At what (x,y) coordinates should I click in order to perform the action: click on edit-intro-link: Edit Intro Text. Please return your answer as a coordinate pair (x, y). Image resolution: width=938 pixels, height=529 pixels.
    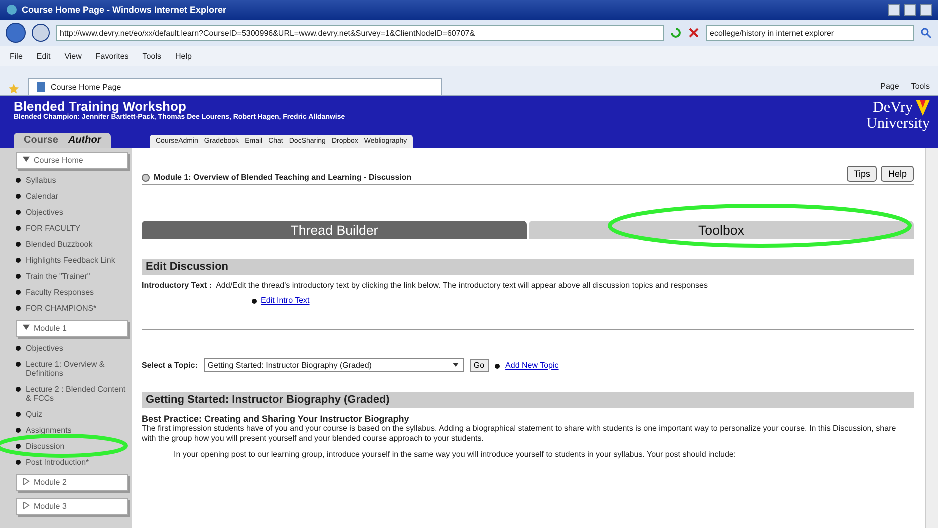
    Looking at the image, I should click on (285, 300).